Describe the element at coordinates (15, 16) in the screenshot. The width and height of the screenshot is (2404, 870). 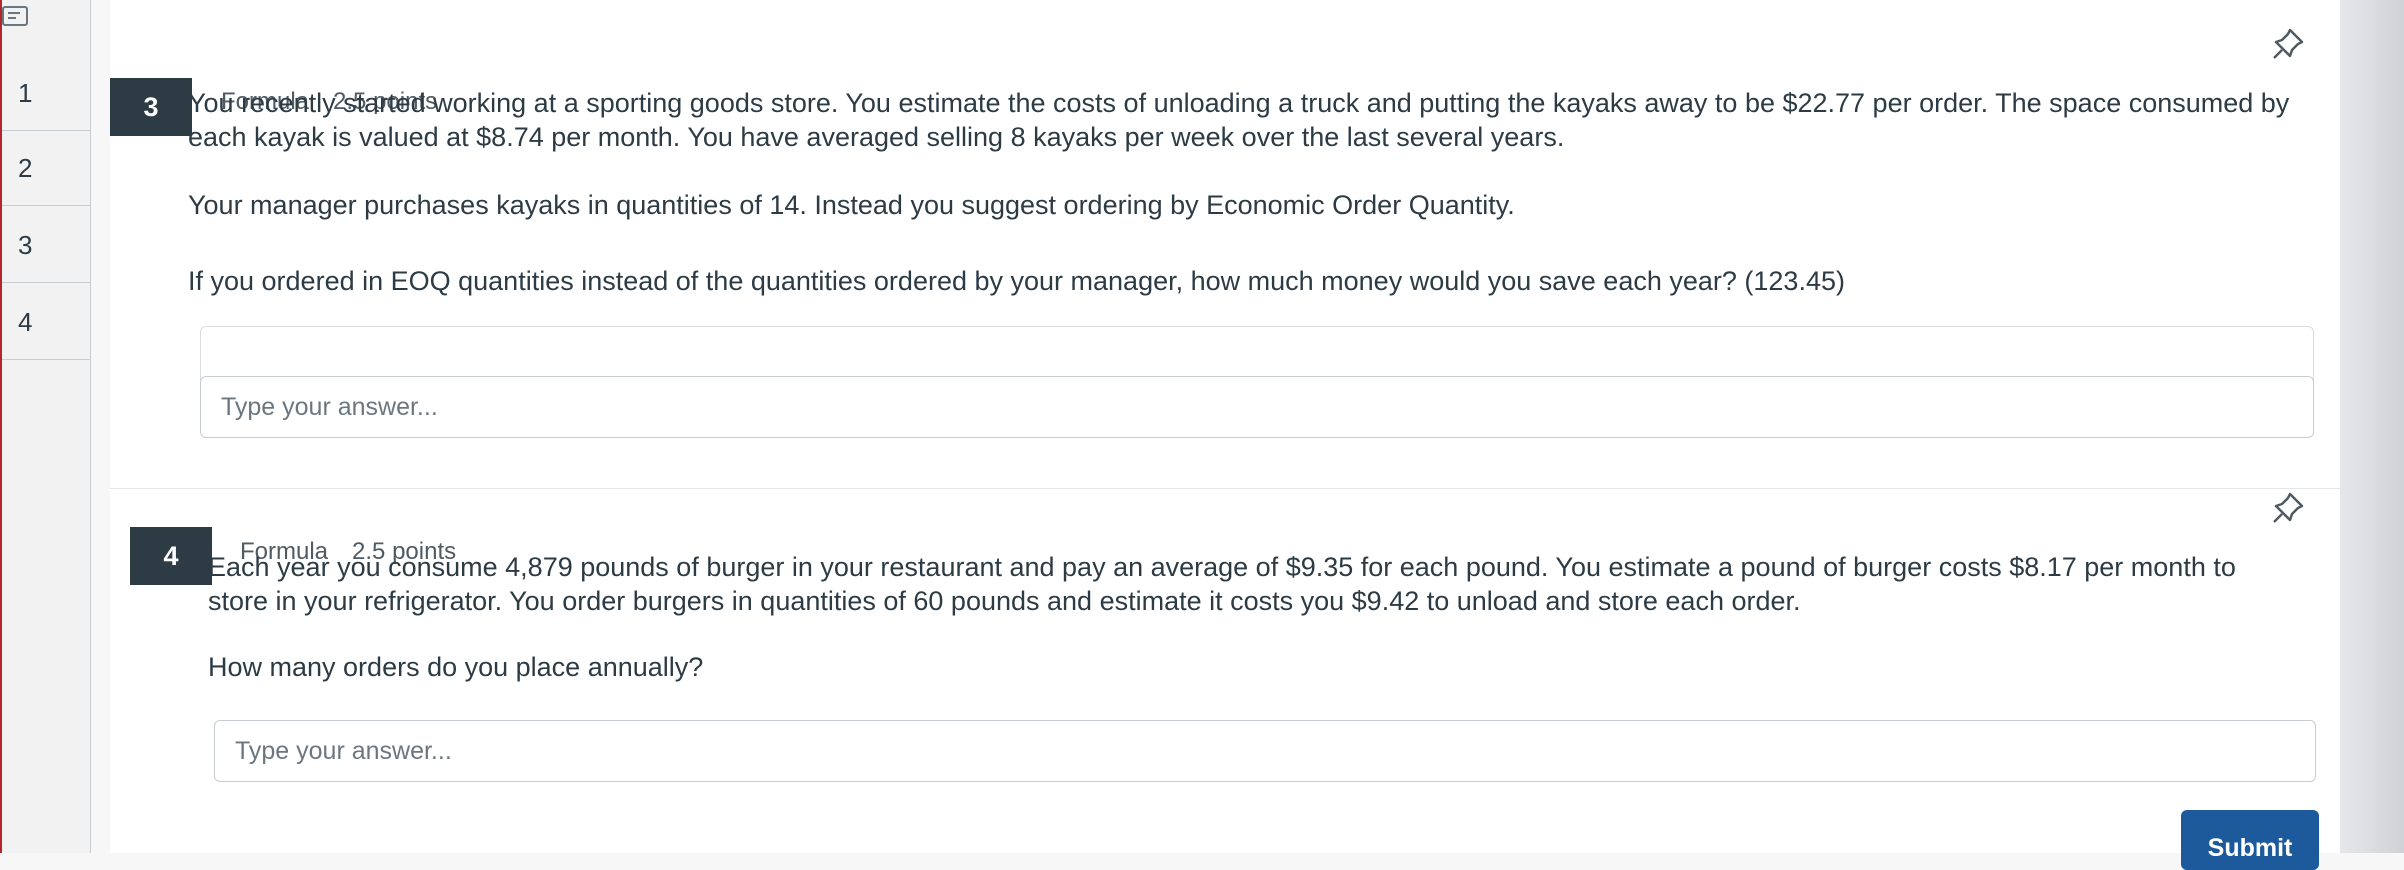
I see `list-icon` at that location.